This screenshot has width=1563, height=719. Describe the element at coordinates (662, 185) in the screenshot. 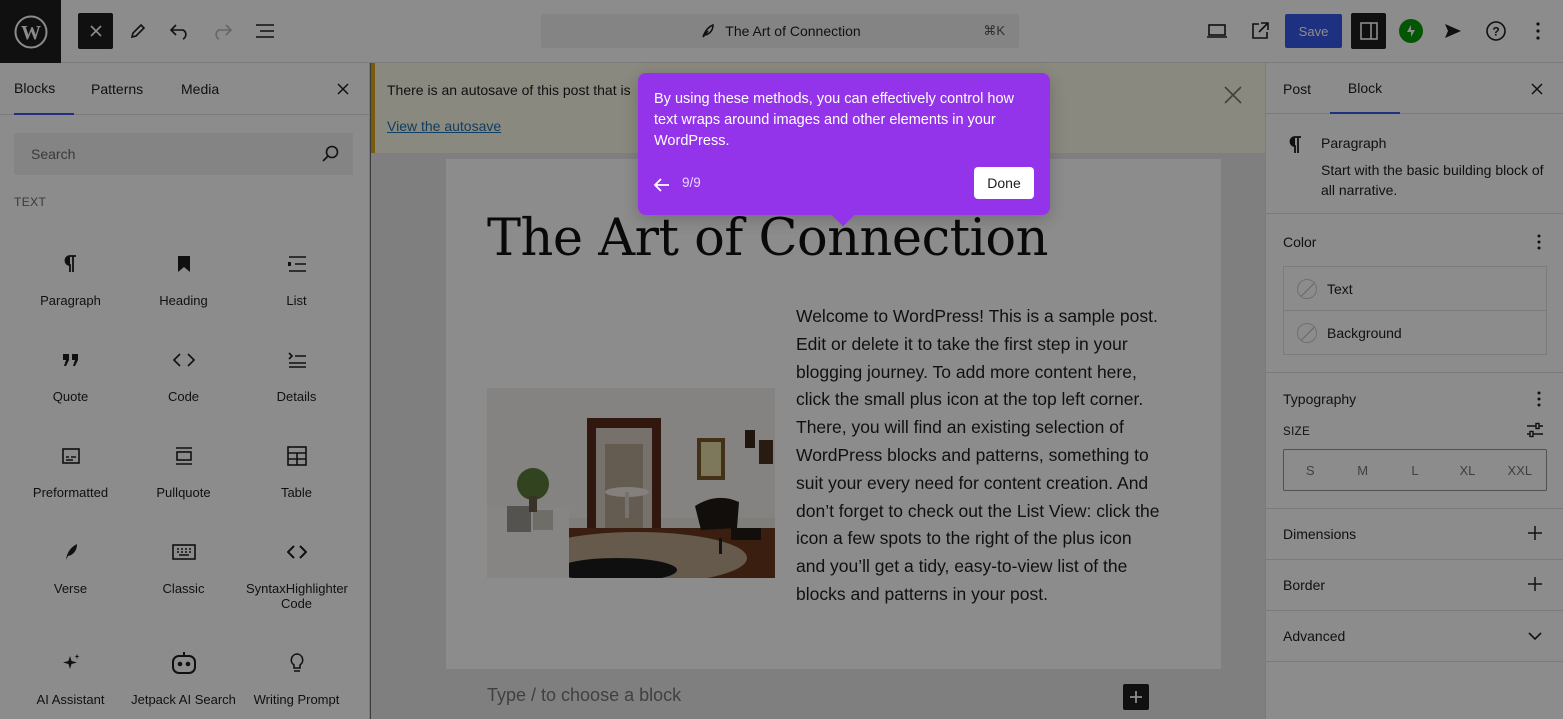

I see `back-arrow-icon` at that location.